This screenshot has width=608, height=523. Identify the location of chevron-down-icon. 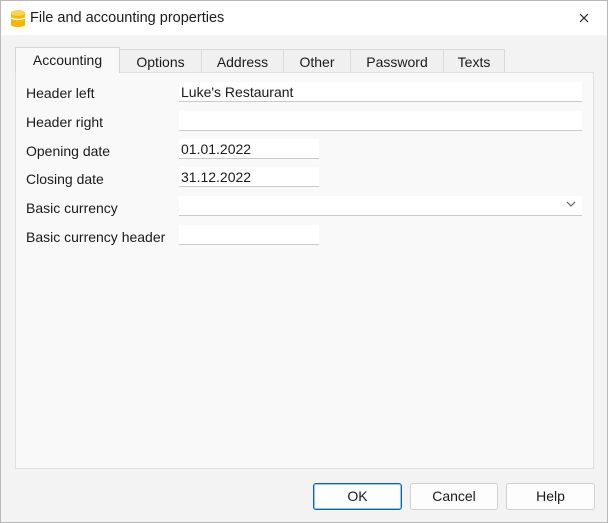
(571, 204).